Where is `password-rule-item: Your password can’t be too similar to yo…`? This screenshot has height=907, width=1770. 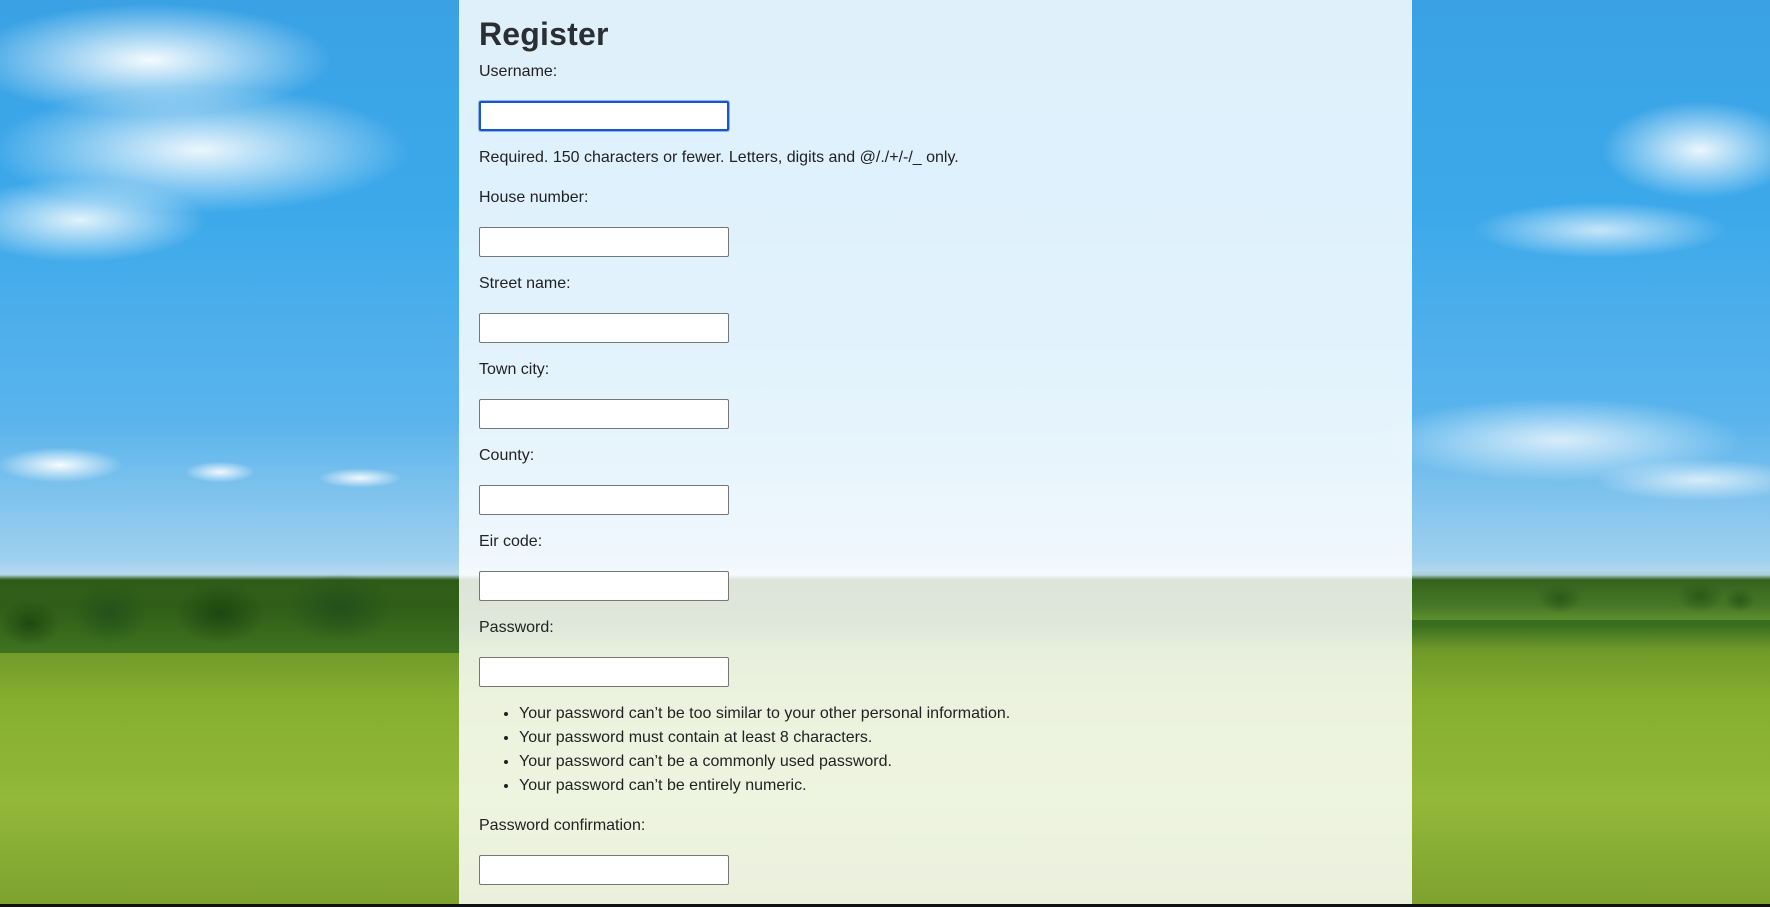
password-rule-item: Your password can’t be too similar to yo… is located at coordinates (969, 714).